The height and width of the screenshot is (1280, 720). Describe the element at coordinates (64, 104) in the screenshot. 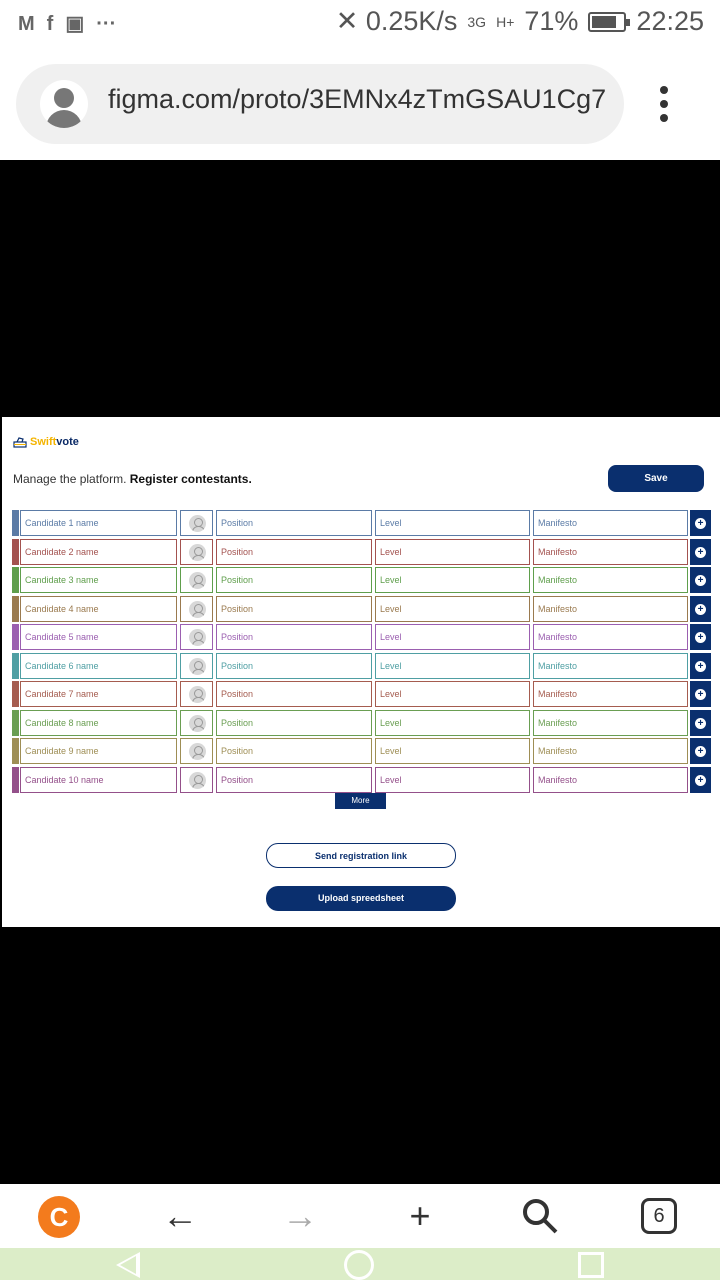

I see `profile-icon` at that location.